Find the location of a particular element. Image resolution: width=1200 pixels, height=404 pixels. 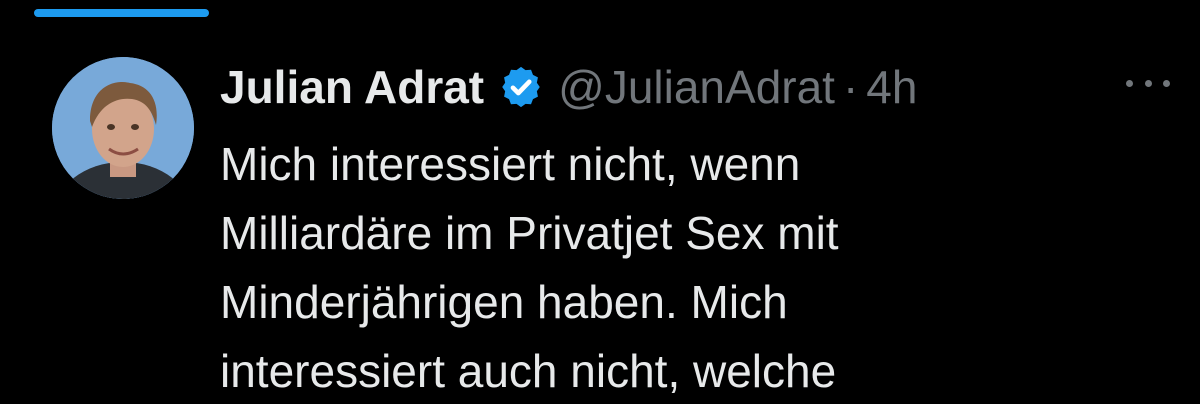

tweet-text-line: Milliardäre im Privatjet Sex mit is located at coordinates (529, 233).